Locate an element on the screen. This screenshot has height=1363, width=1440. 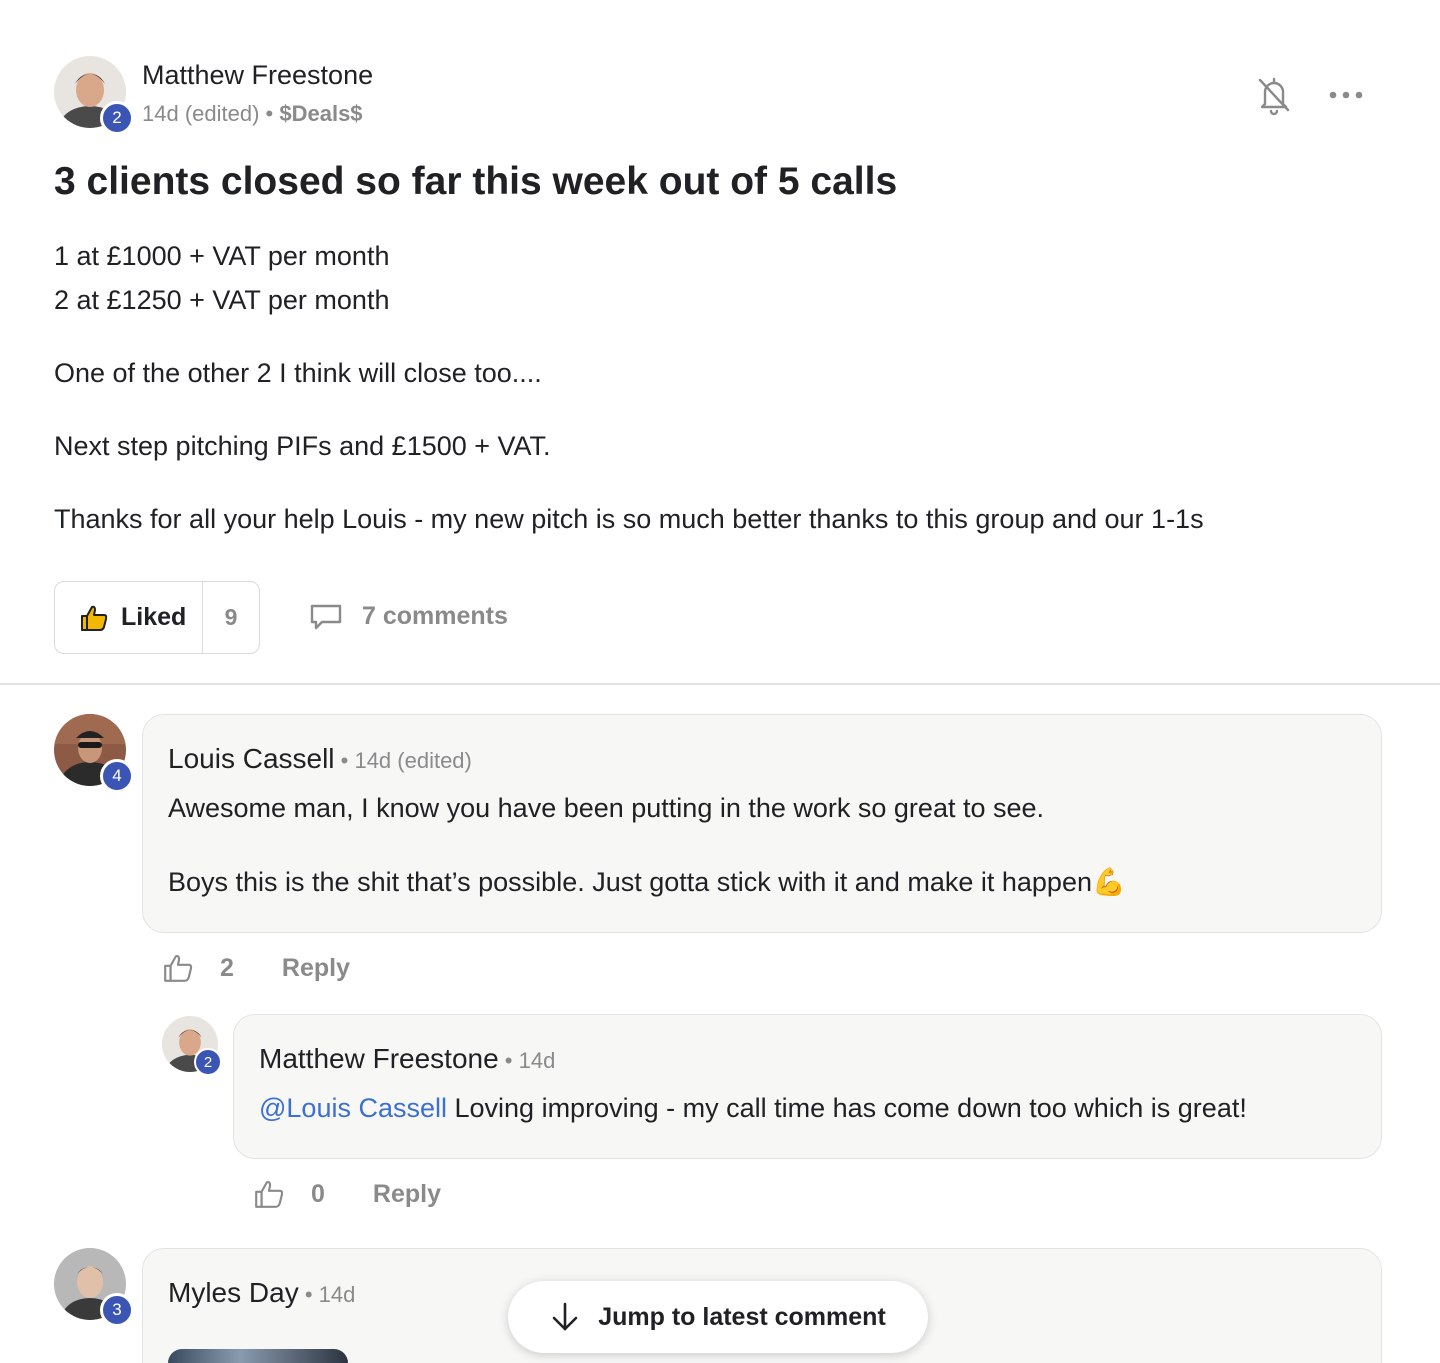
like-label: Liked is located at coordinates (154, 617).